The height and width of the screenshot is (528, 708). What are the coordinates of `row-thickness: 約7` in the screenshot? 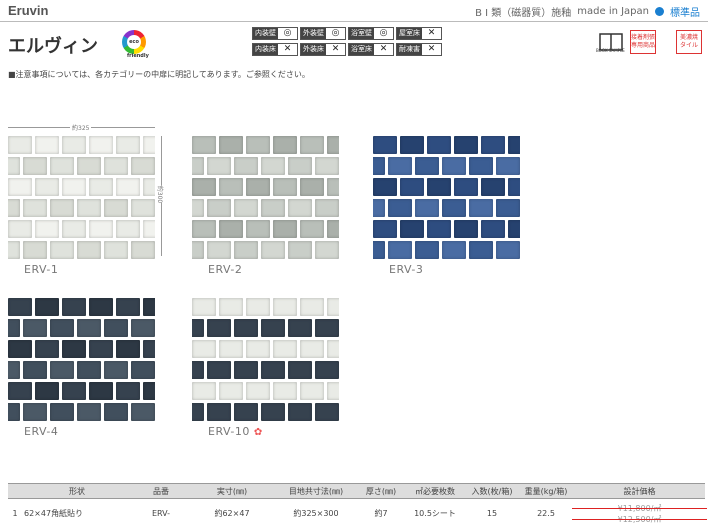 It's located at (381, 513).